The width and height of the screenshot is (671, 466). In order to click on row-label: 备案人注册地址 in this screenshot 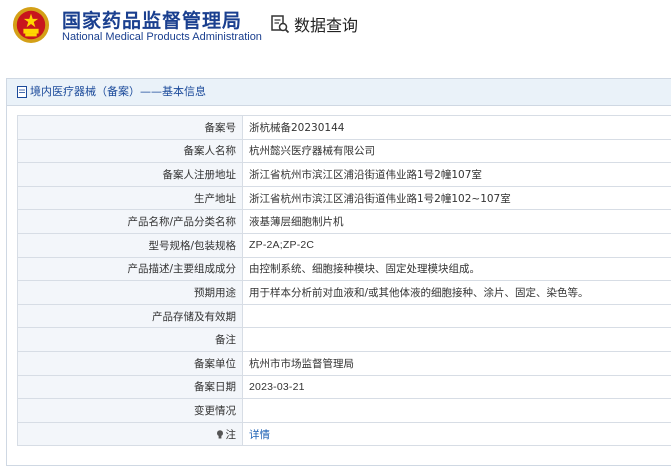, I will do `click(130, 175)`.